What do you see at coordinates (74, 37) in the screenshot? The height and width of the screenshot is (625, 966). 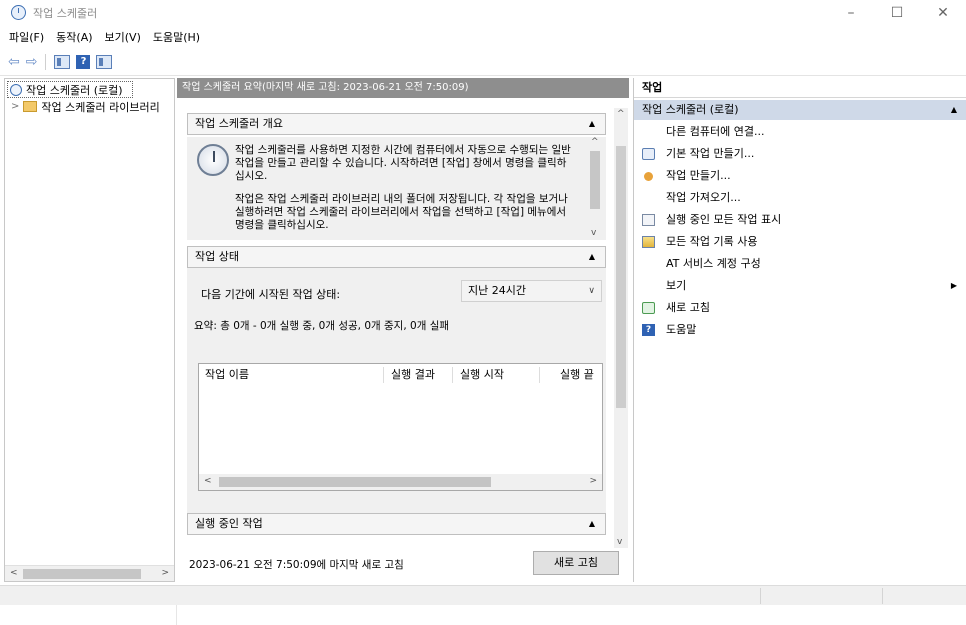 I see `menu-action: 동작(A)` at bounding box center [74, 37].